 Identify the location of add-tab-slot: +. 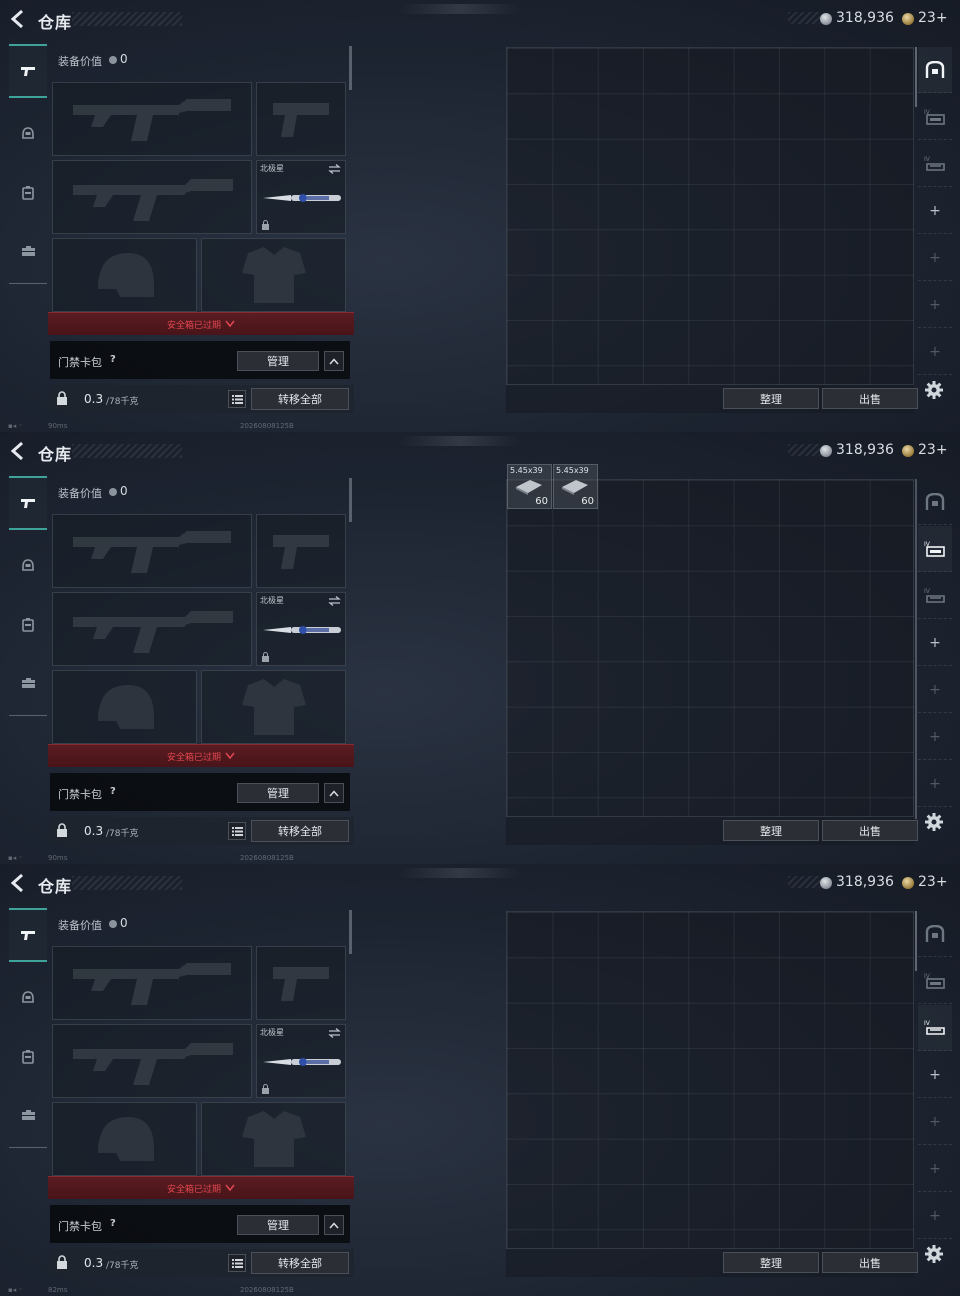
(935, 1169).